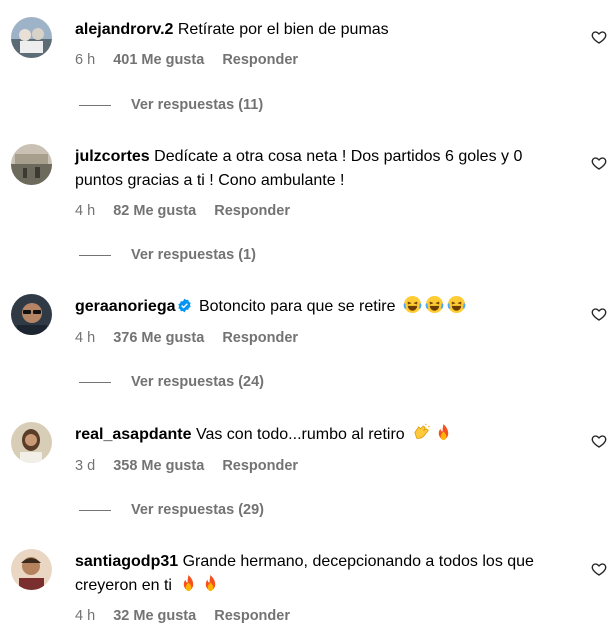  I want to click on comment-time: 6 h, so click(85, 60).